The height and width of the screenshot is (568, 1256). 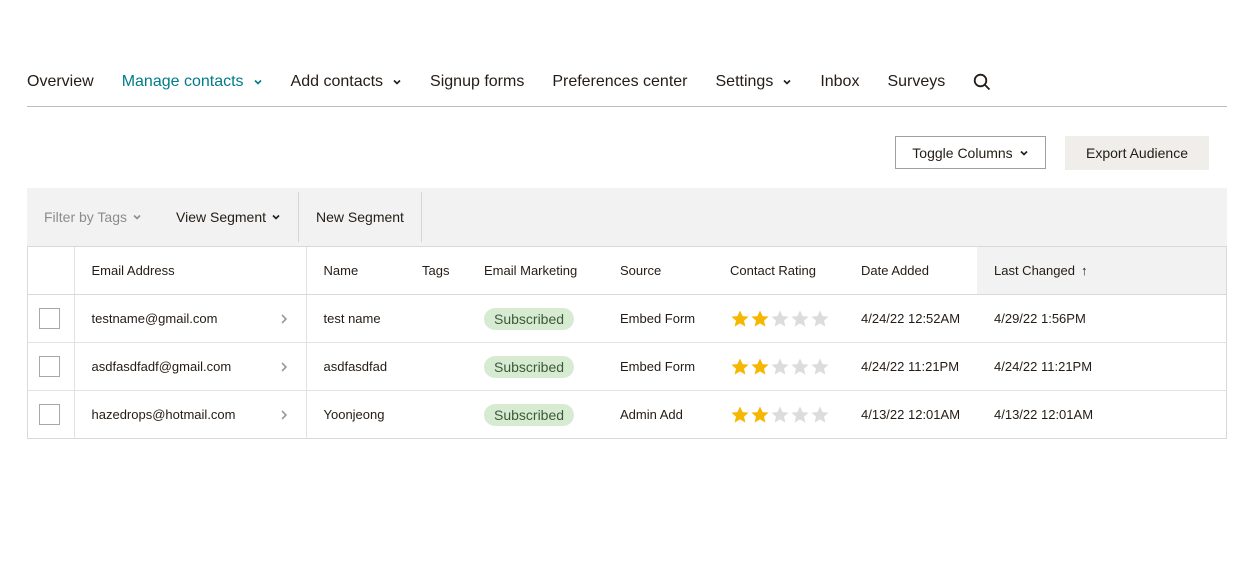 I want to click on nav-overview-label: Overview, so click(x=60, y=81).